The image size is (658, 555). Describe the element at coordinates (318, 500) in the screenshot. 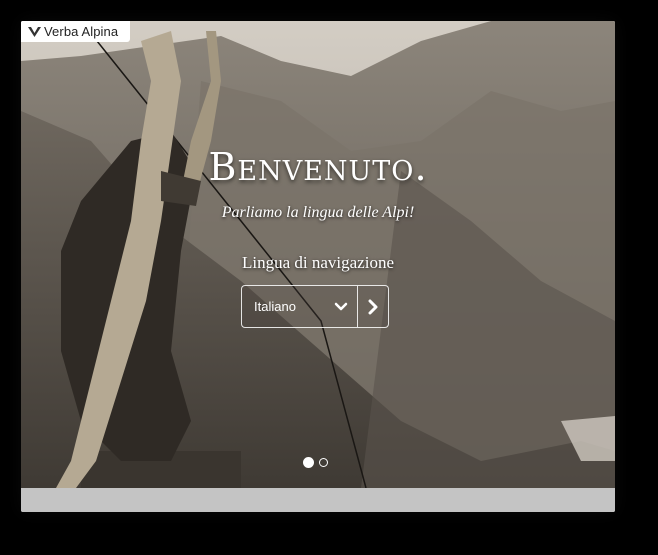

I see `footer-bar` at that location.